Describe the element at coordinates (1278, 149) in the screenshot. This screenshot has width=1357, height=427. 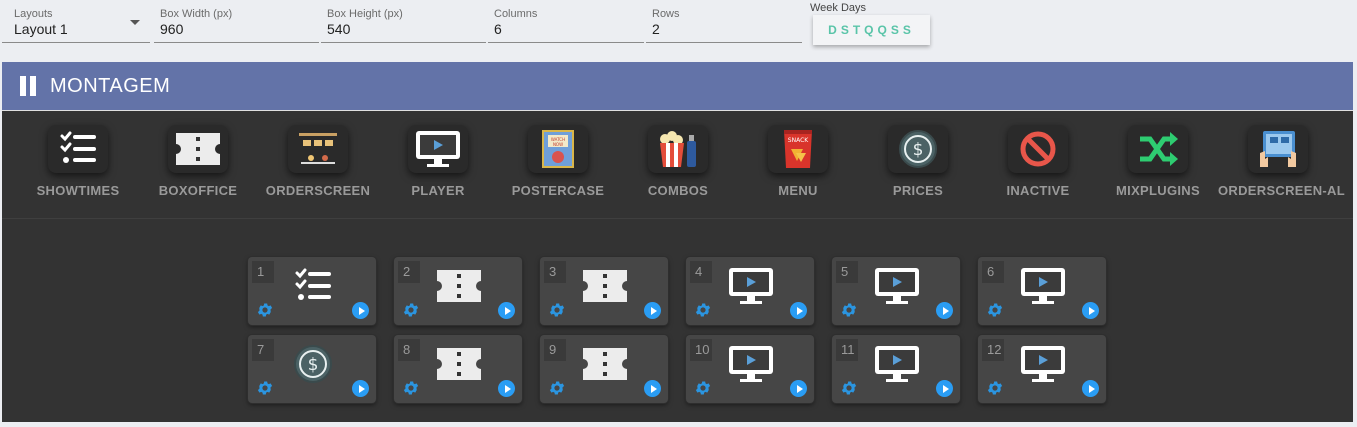
I see `touchscreen-icon` at that location.